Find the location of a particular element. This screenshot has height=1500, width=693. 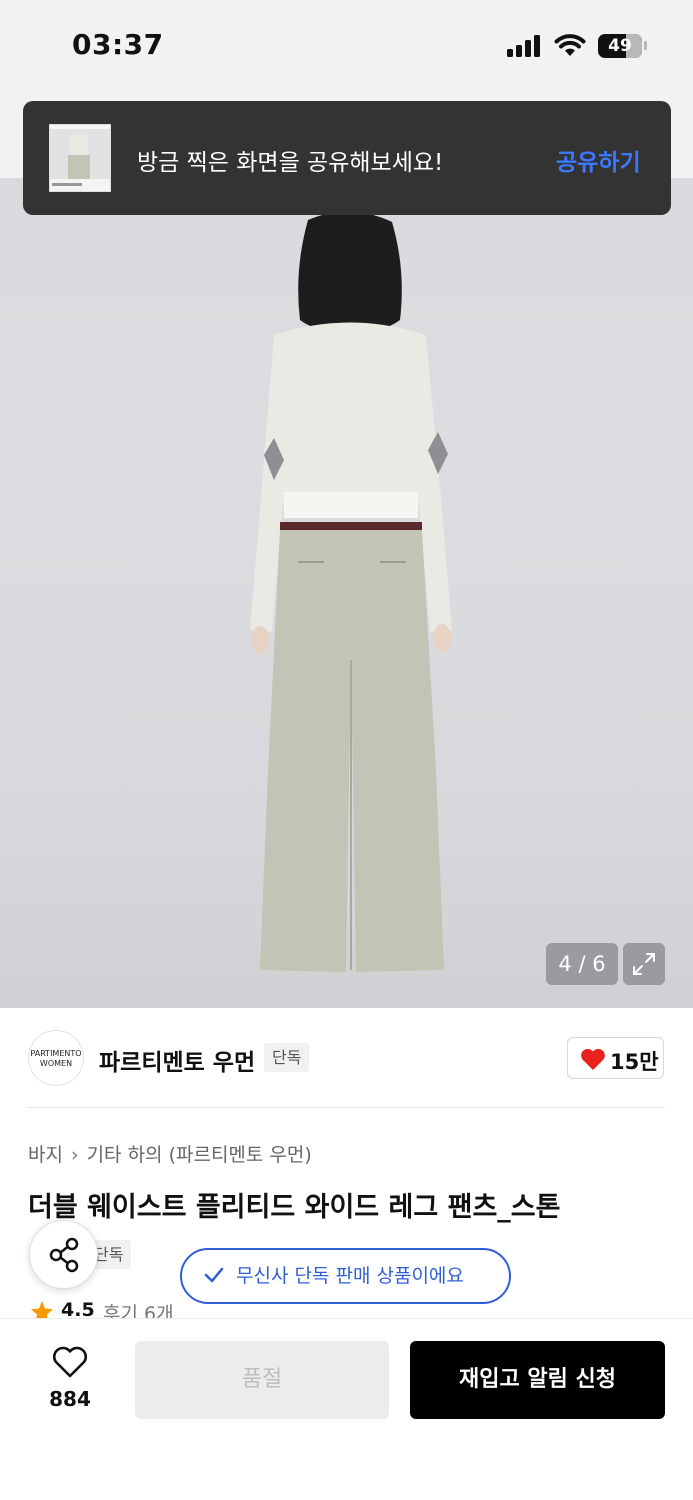

share-icon is located at coordinates (64, 1255).